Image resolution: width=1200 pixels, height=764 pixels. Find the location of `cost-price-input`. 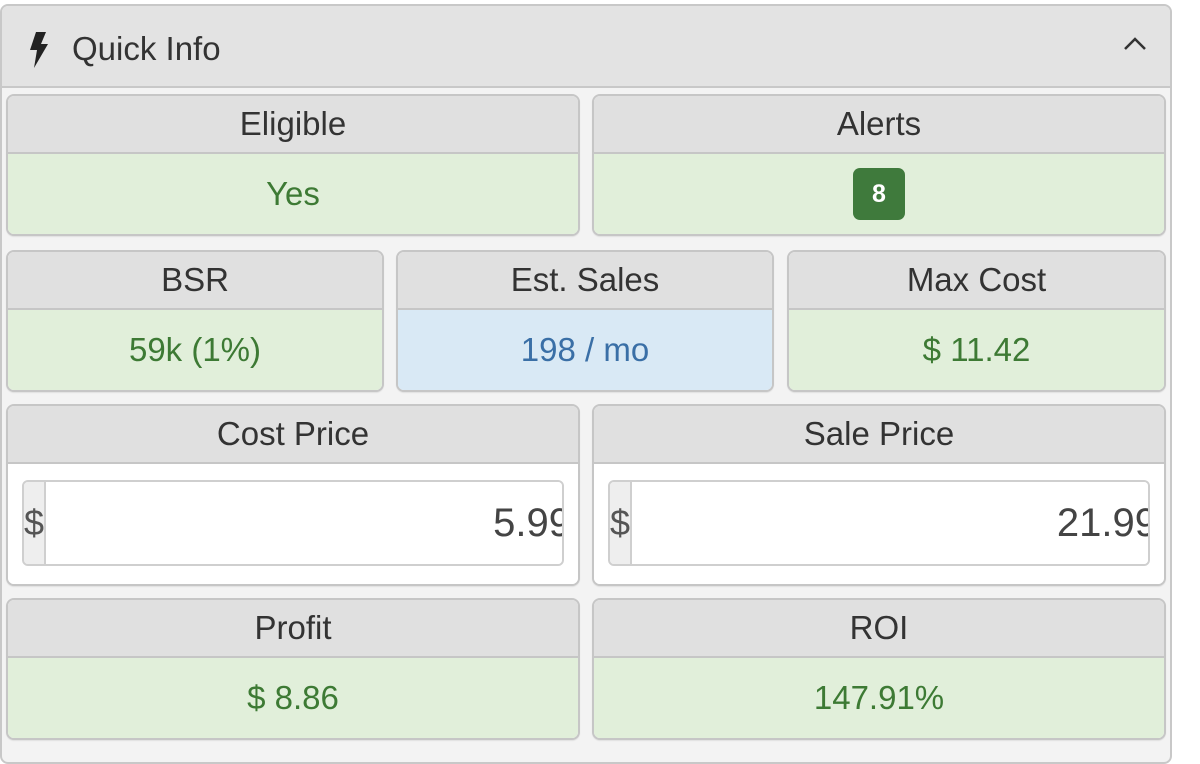

cost-price-input is located at coordinates (304, 523).